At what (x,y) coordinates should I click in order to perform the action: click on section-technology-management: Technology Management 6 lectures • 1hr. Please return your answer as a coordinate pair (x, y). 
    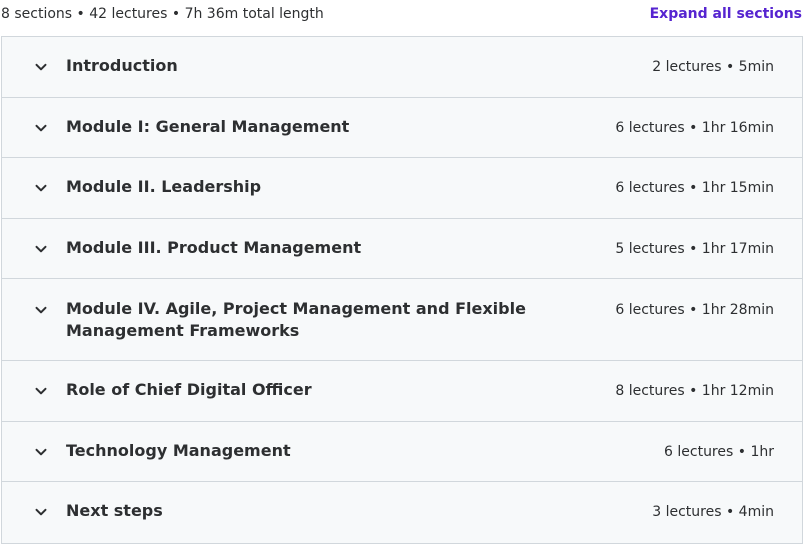
    Looking at the image, I should click on (402, 452).